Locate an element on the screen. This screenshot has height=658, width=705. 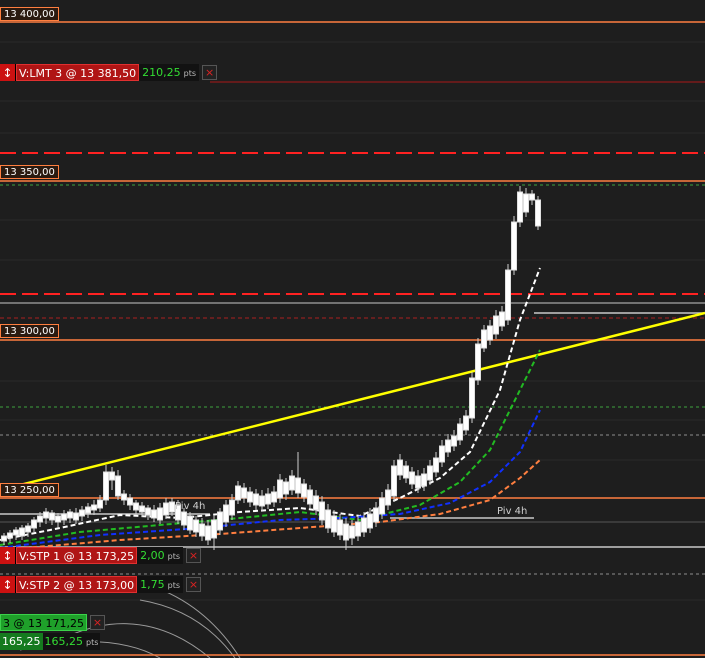
position-marker: 3 @ 13 171,25 × is located at coordinates (52, 622).